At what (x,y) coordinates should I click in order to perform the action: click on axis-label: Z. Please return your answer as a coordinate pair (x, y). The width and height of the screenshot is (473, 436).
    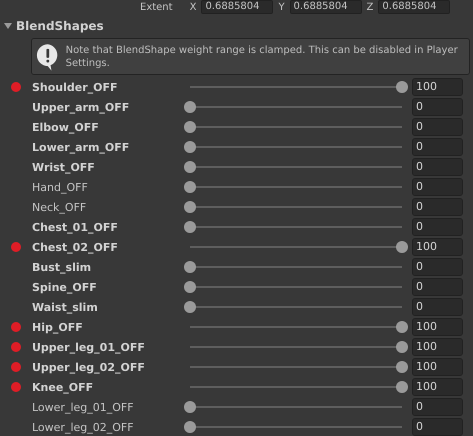
    Looking at the image, I should click on (370, 7).